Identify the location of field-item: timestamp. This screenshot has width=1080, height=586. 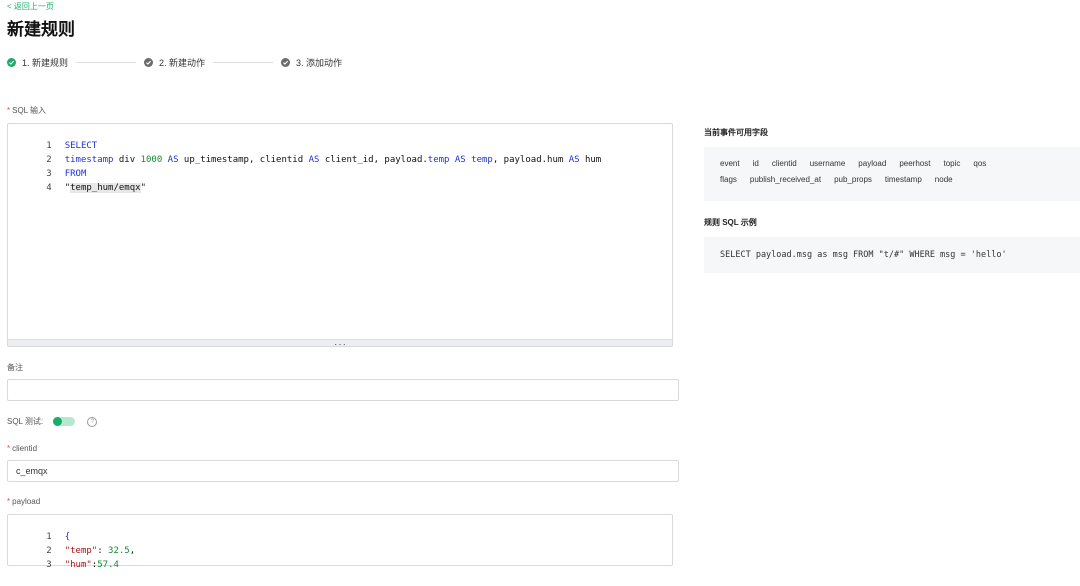
(903, 179).